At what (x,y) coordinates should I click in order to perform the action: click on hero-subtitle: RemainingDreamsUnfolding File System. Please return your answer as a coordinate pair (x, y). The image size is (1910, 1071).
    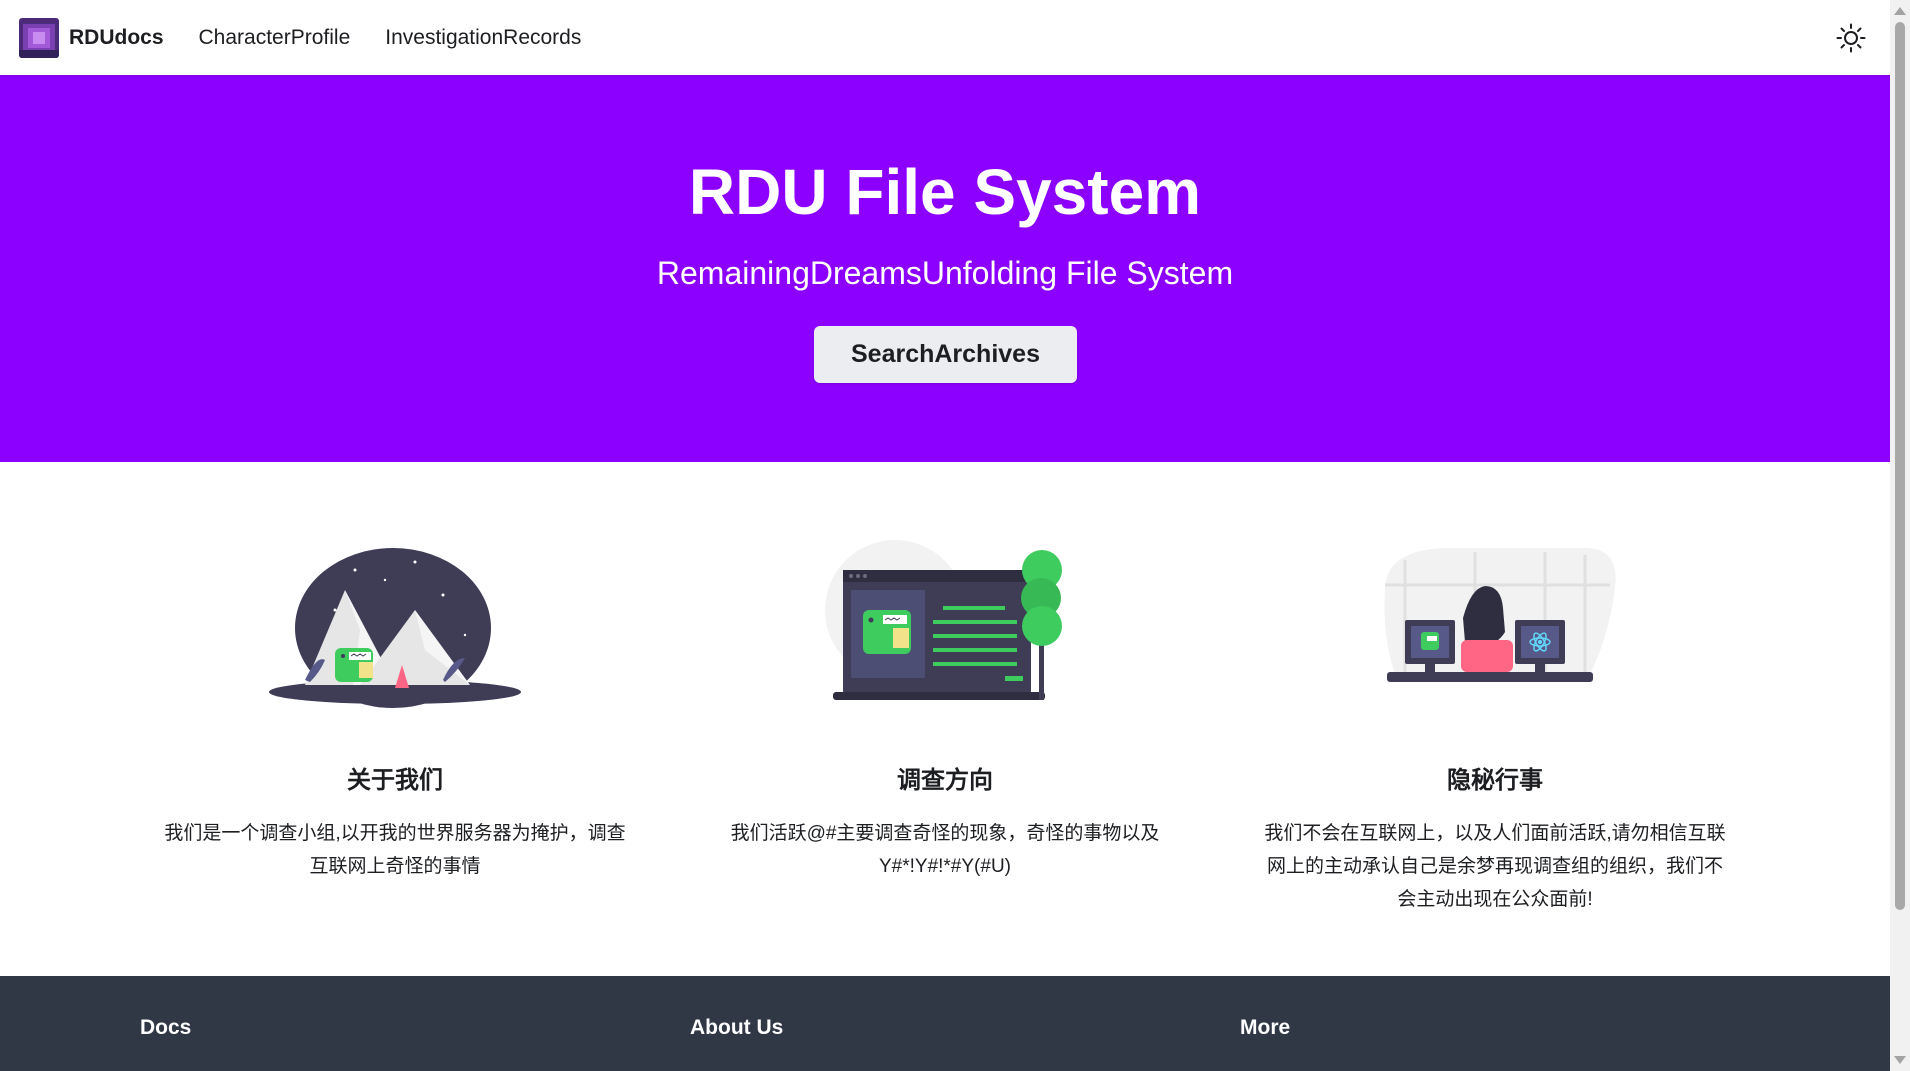
    Looking at the image, I should click on (945, 273).